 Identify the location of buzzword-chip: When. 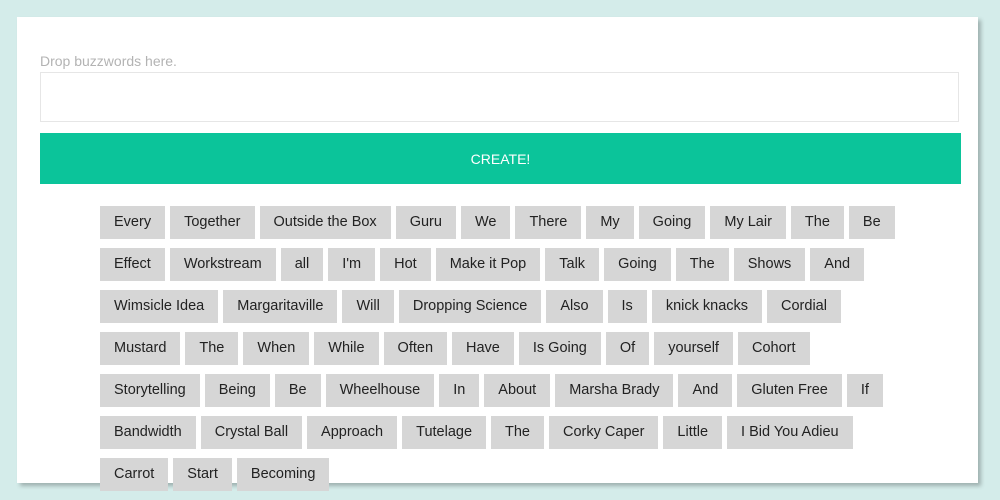
(276, 348).